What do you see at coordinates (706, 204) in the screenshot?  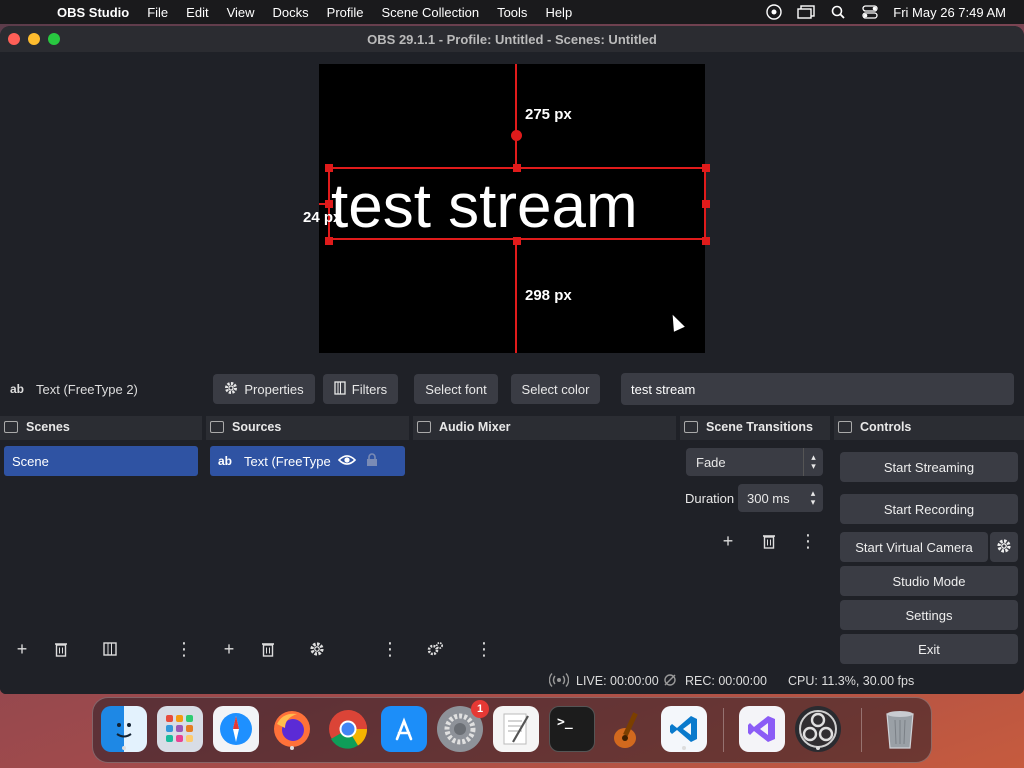 I see `resize-handle-right` at bounding box center [706, 204].